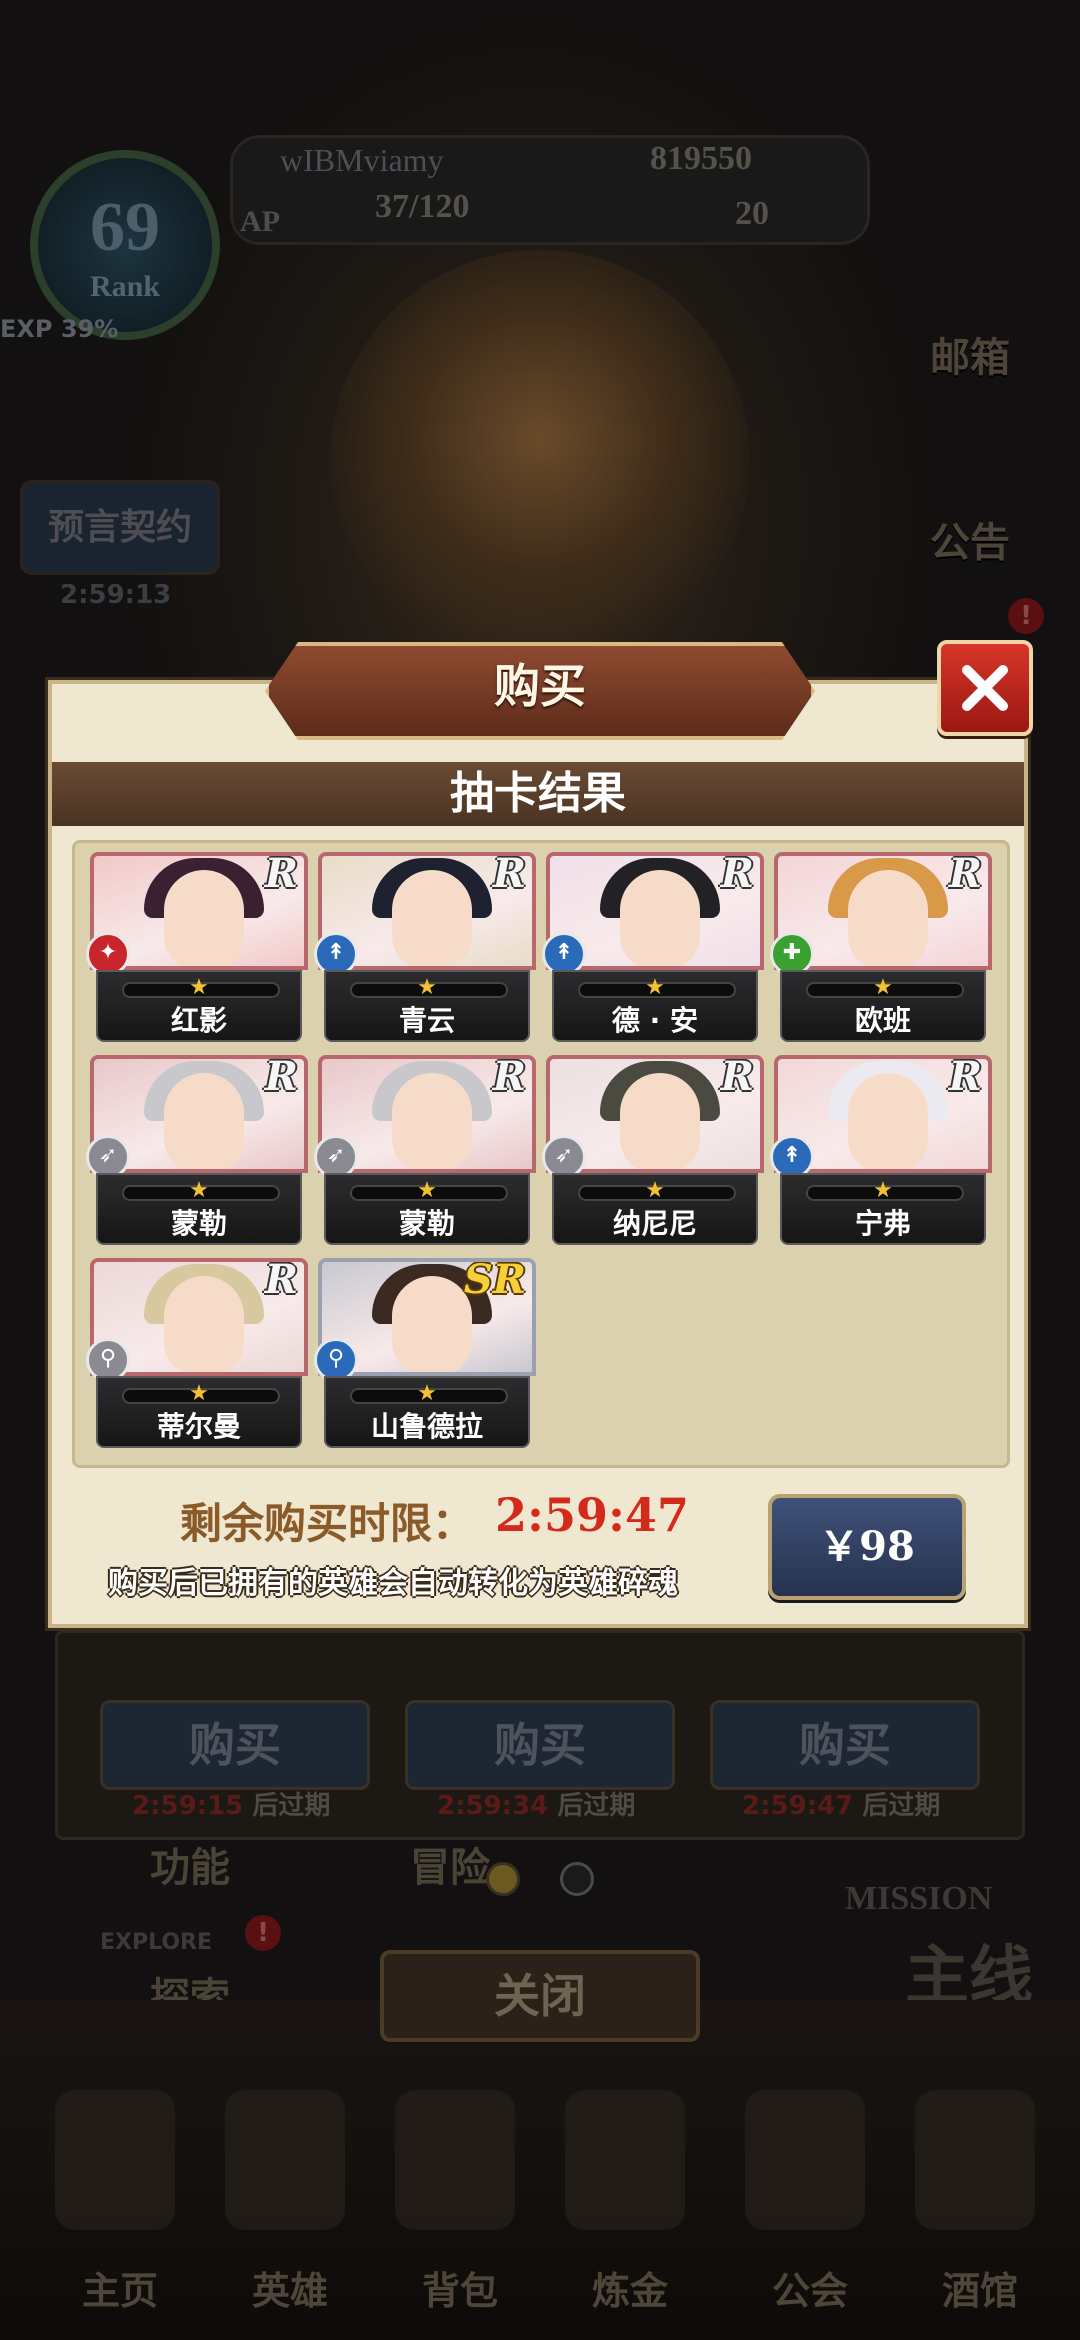 The height and width of the screenshot is (2340, 1080). I want to click on function-button: 功能, so click(190, 1868).